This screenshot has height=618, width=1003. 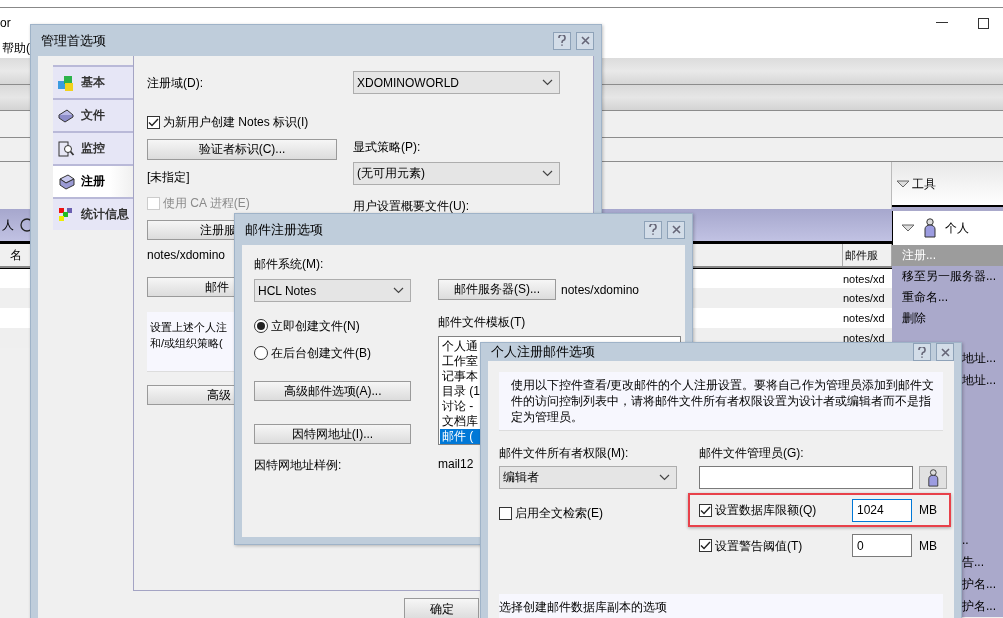 I want to click on summary-text: 和/或组织策略(, so click(x=186, y=343).